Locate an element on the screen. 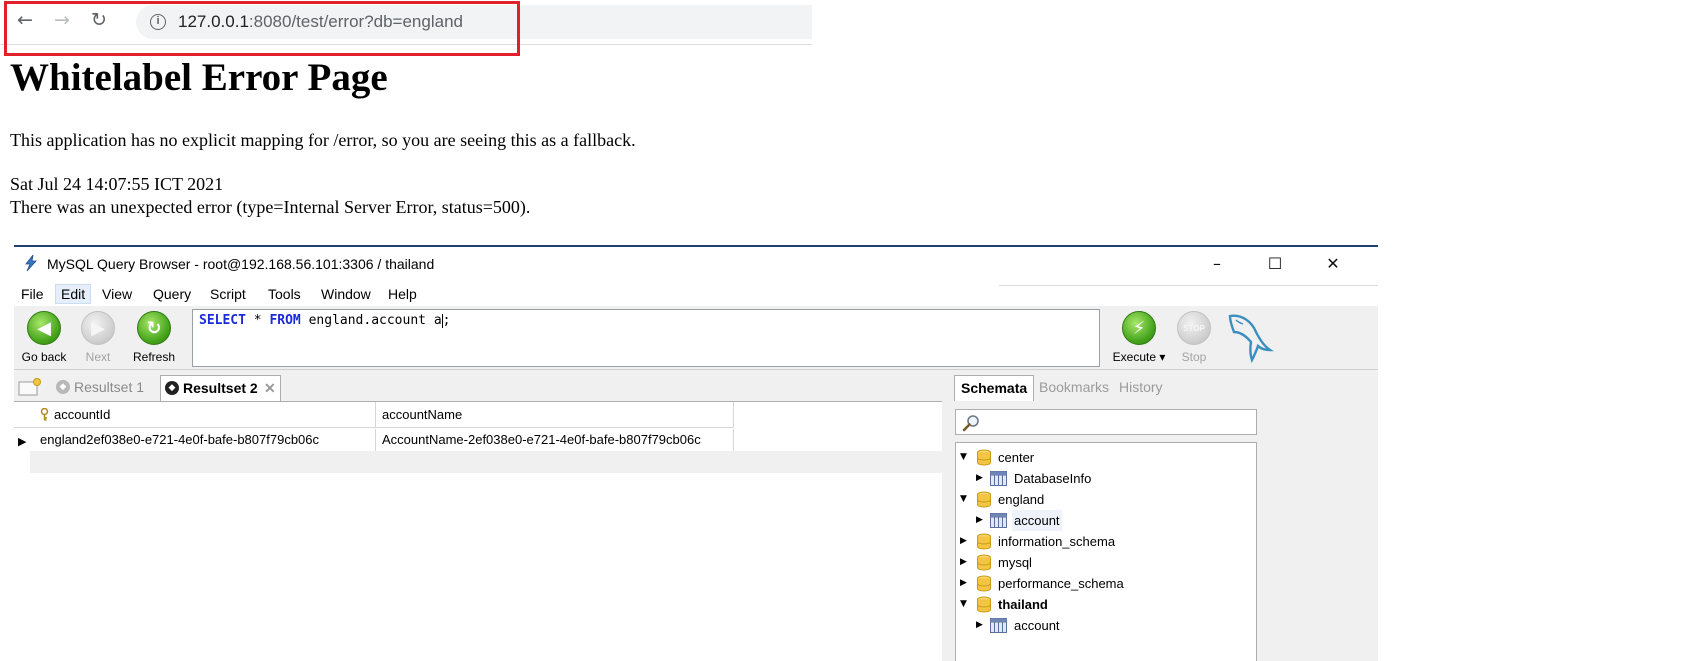 This screenshot has width=1702, height=661. app-lightning-icon is located at coordinates (31, 263).